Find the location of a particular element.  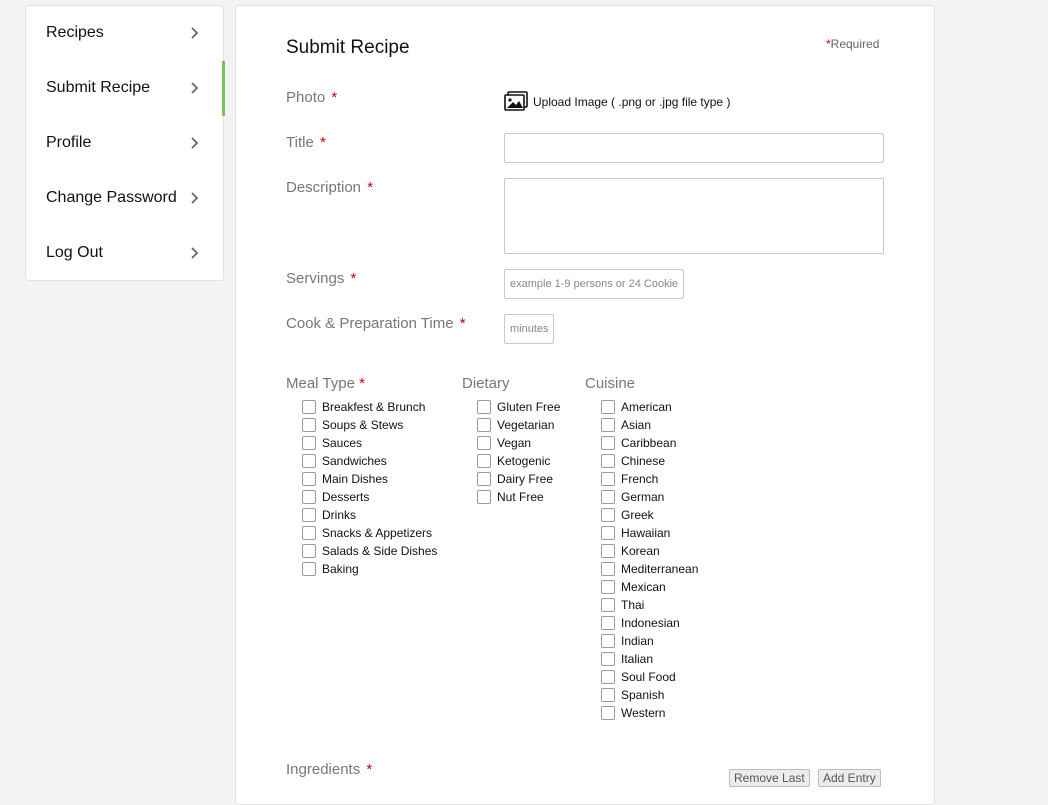

cook-time-input is located at coordinates (529, 329).